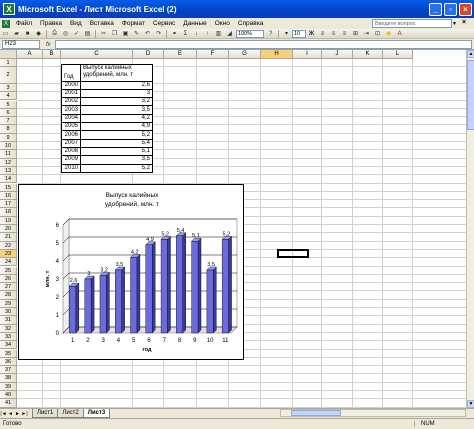 The width and height of the screenshot is (474, 429). I want to click on value-cell: 4,2, so click(116, 118).